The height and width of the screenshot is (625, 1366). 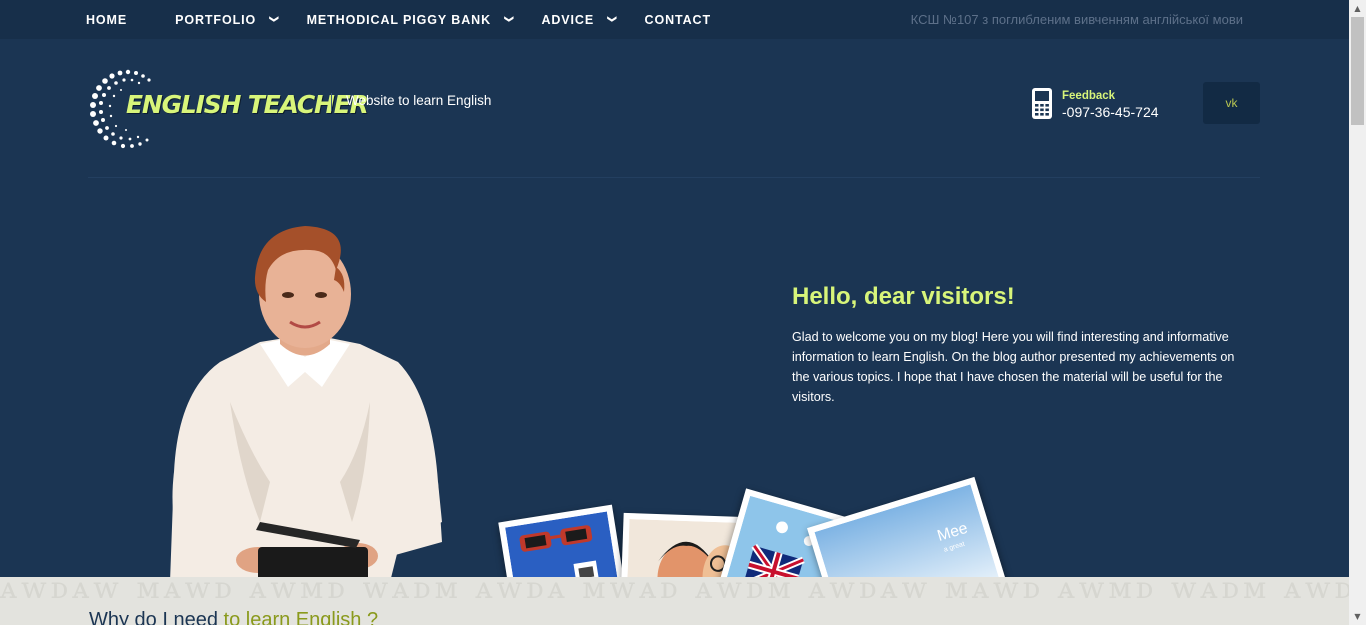 What do you see at coordinates (331, 102) in the screenshot?
I see `tagline-divider` at bounding box center [331, 102].